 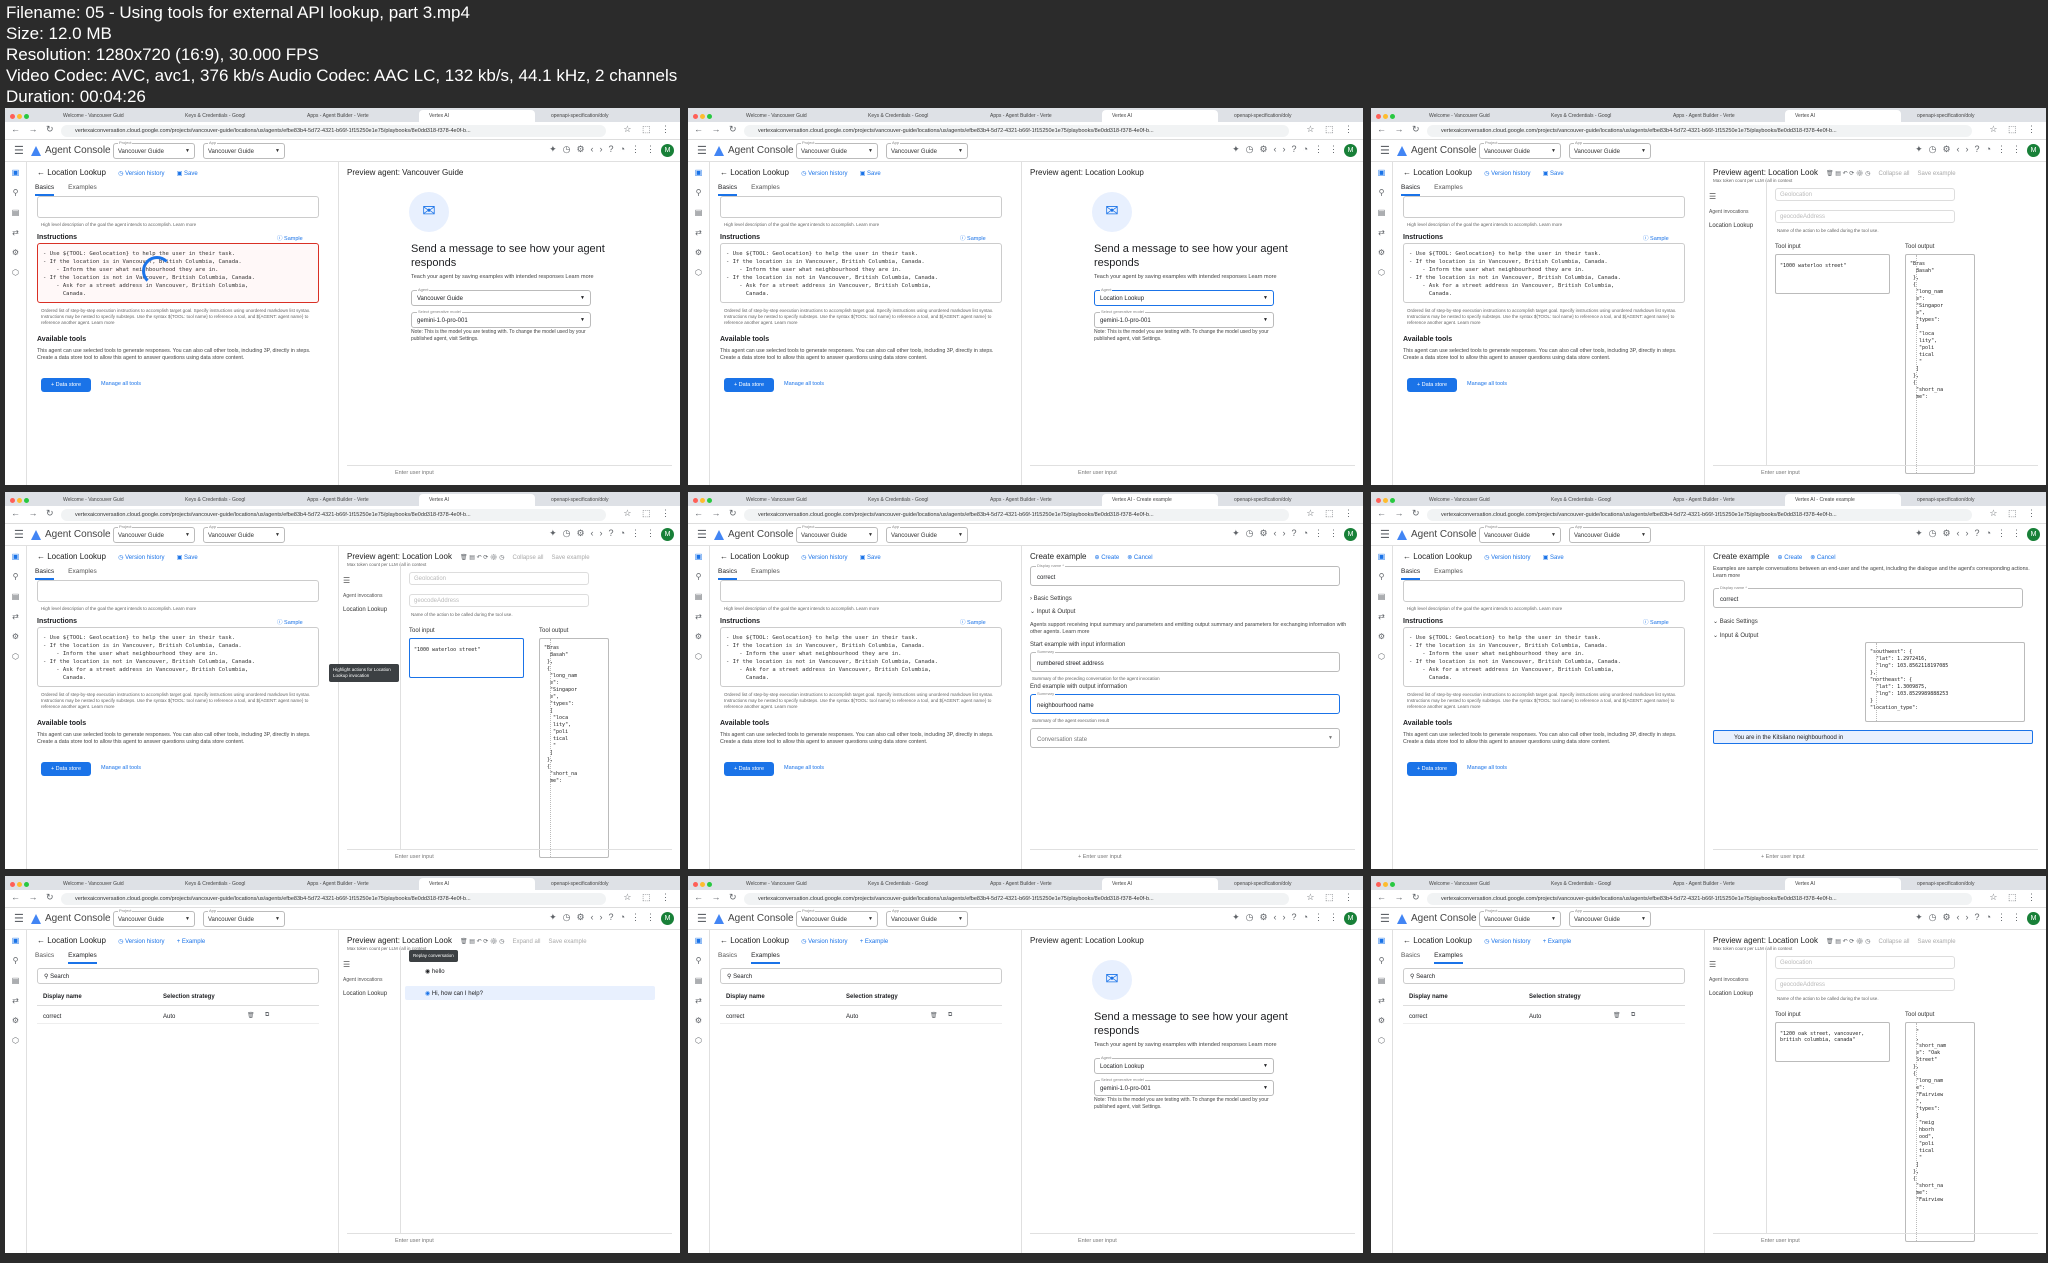 I want to click on delete-icon: 🗑, so click(x=1617, y=1015).